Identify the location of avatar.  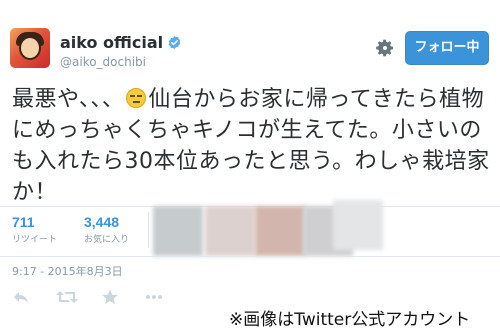
(30, 48).